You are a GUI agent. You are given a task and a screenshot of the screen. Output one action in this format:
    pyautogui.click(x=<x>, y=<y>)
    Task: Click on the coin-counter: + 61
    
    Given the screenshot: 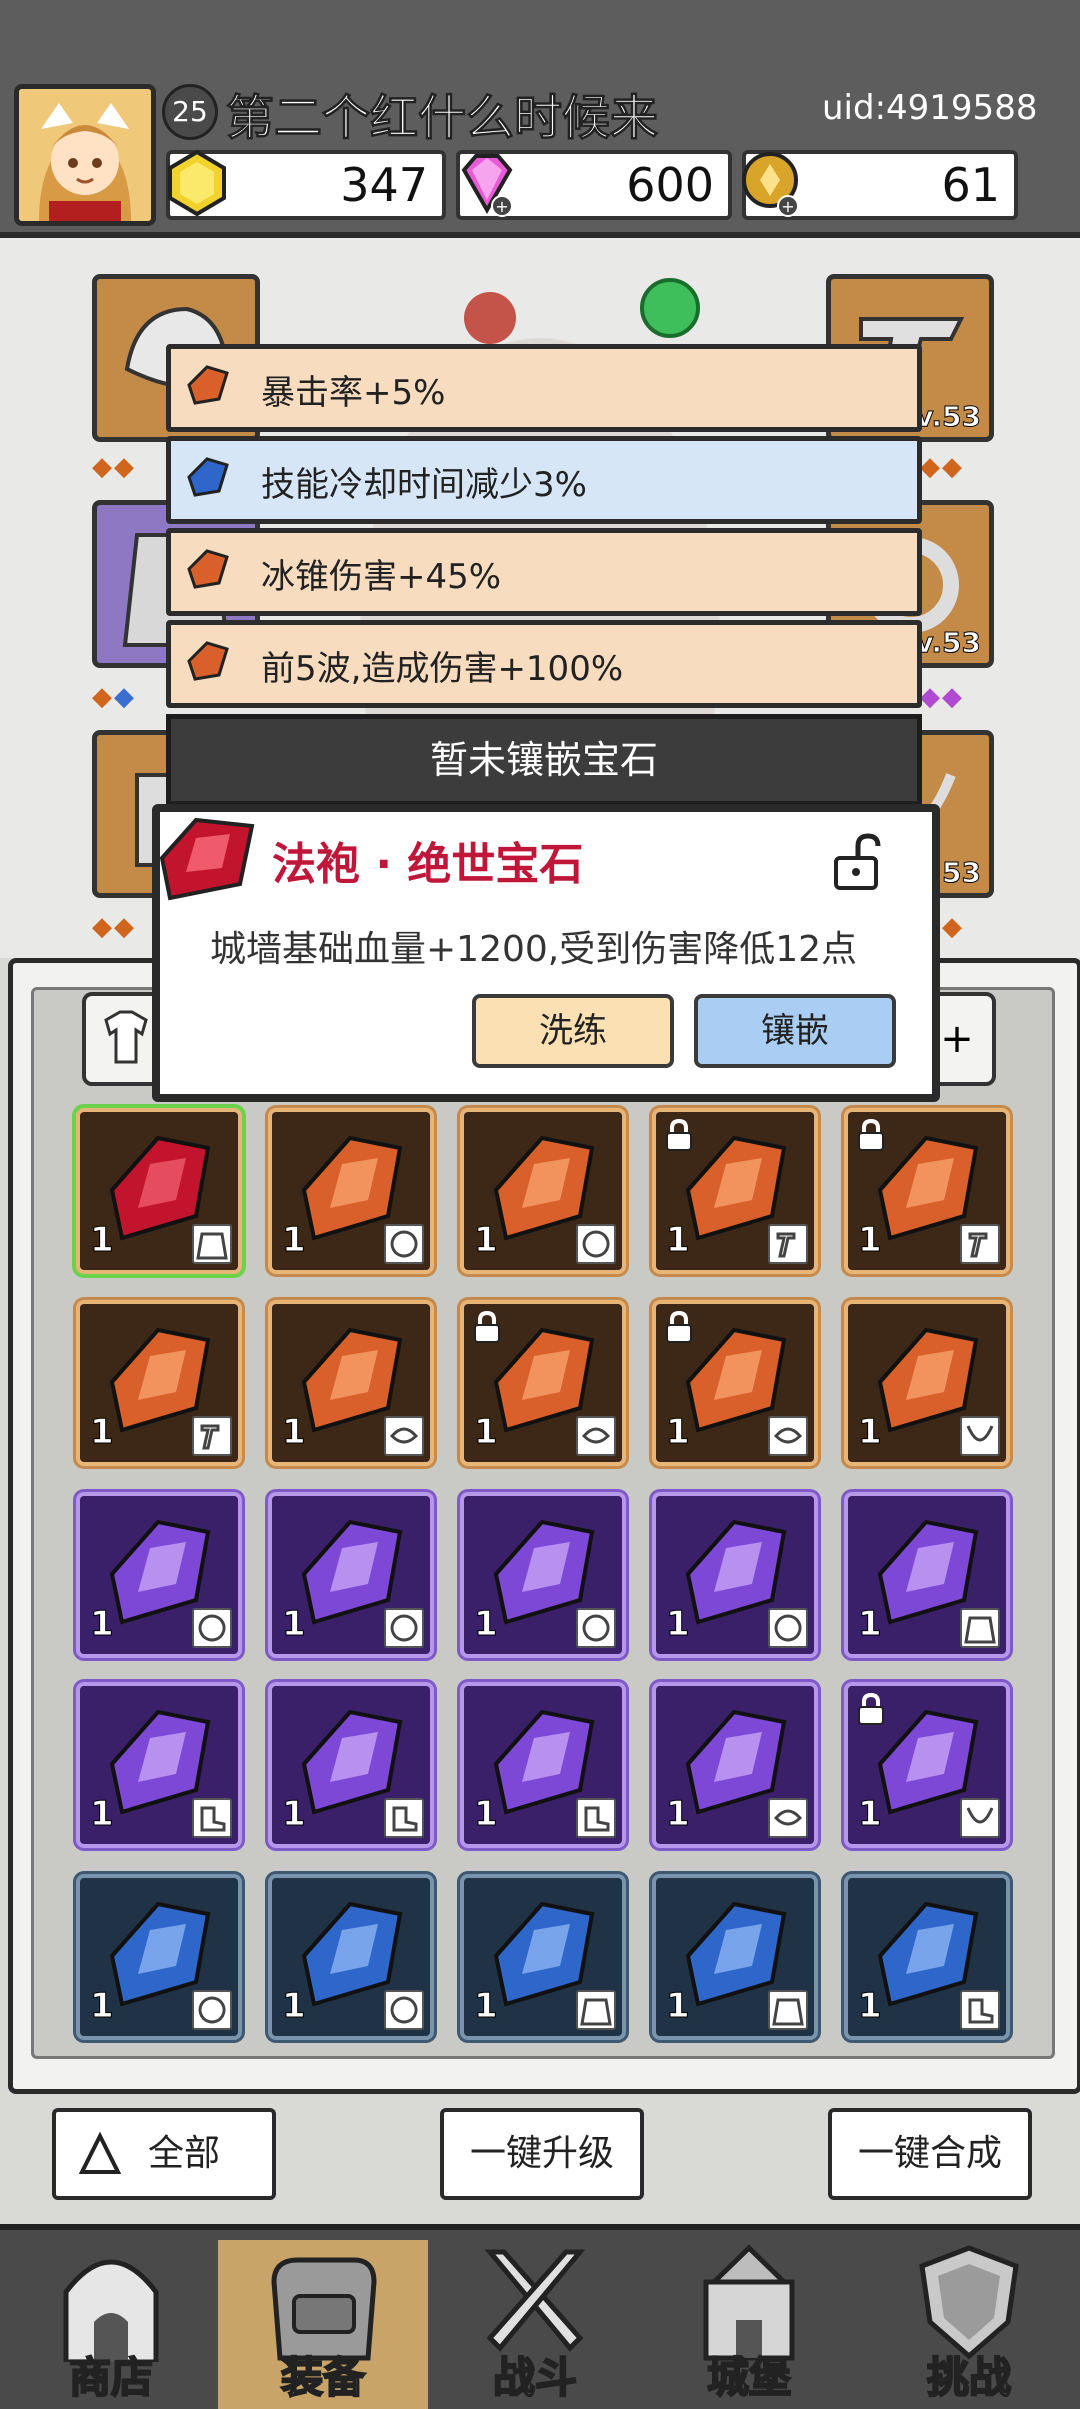 What is the action you would take?
    pyautogui.click(x=880, y=185)
    